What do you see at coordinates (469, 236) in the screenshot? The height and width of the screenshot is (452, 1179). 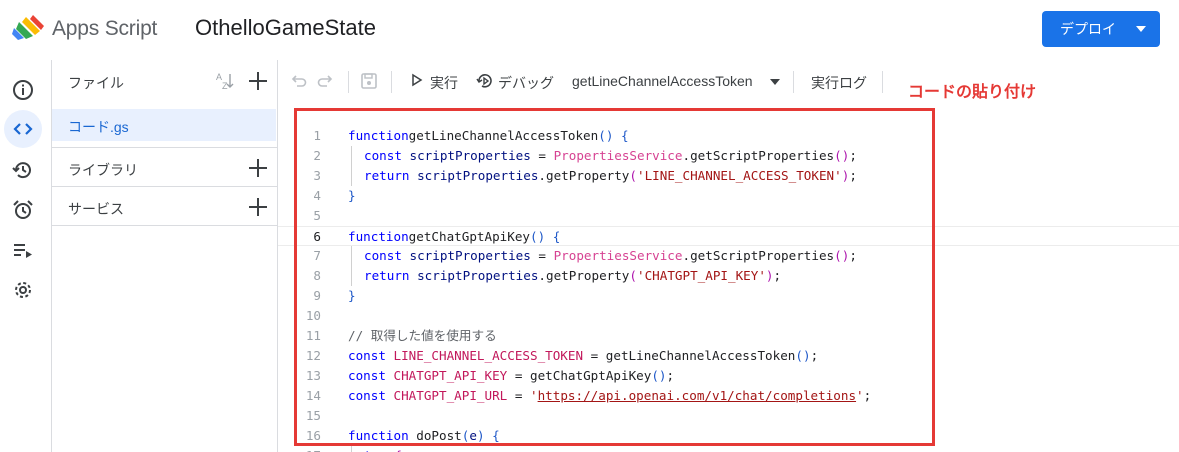 I see `code-token: getChatGptApiKey` at bounding box center [469, 236].